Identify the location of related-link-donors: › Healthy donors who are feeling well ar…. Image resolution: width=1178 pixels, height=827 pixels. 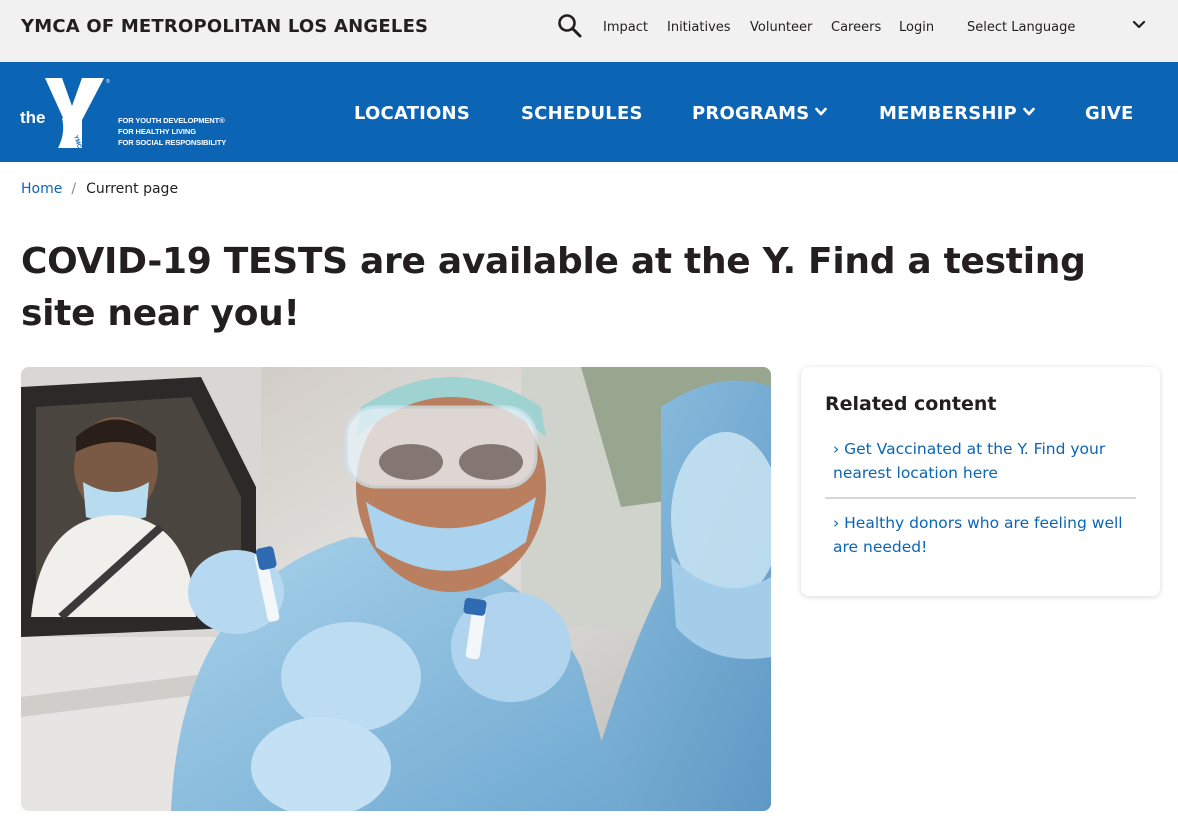
(983, 535).